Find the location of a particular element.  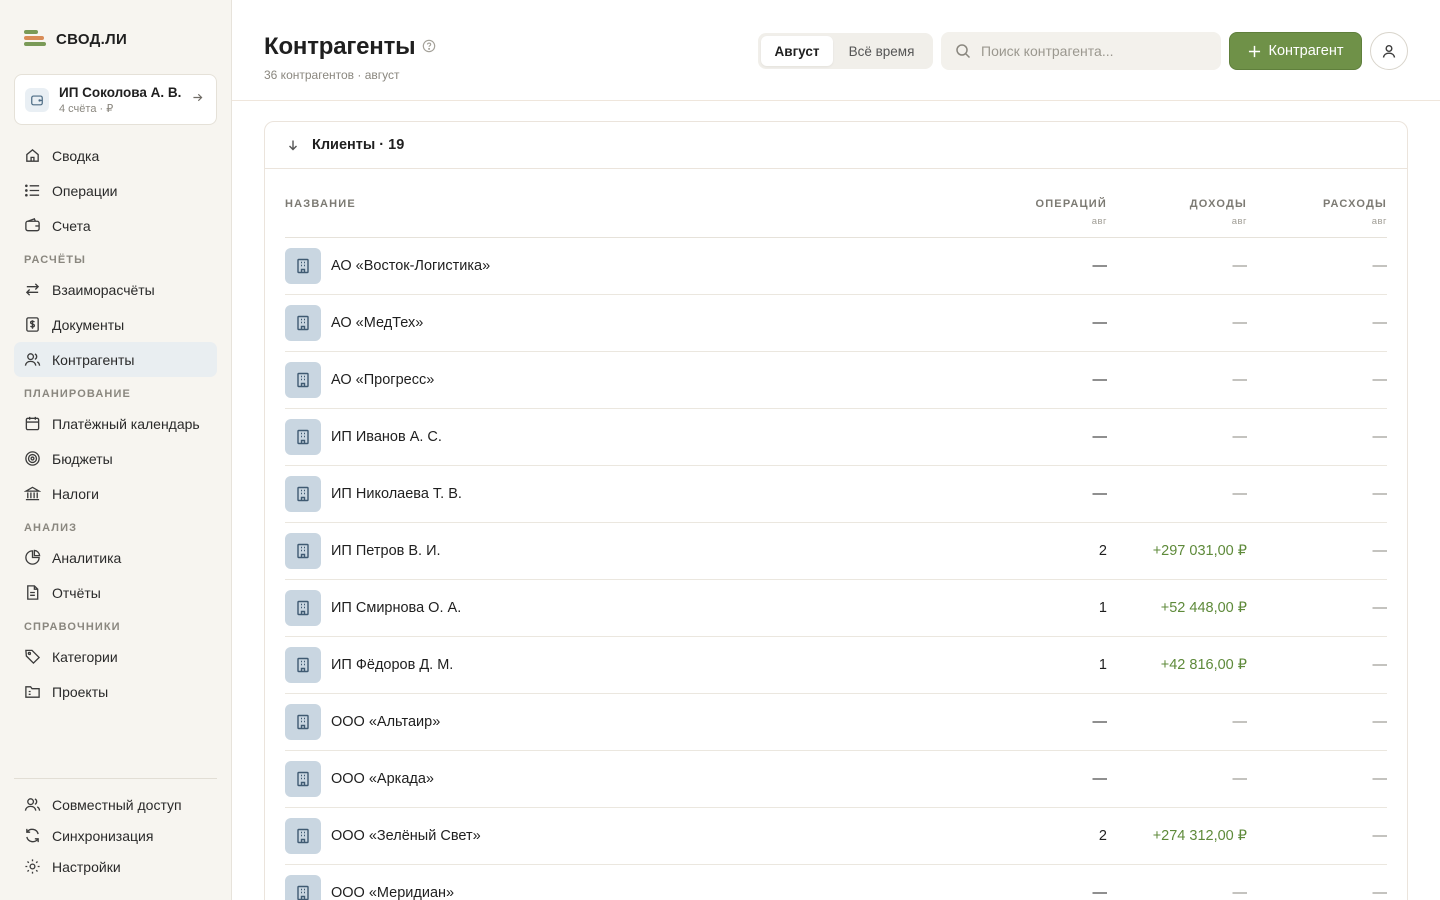

sidebar-item-projects: Проекты is located at coordinates (115, 691).